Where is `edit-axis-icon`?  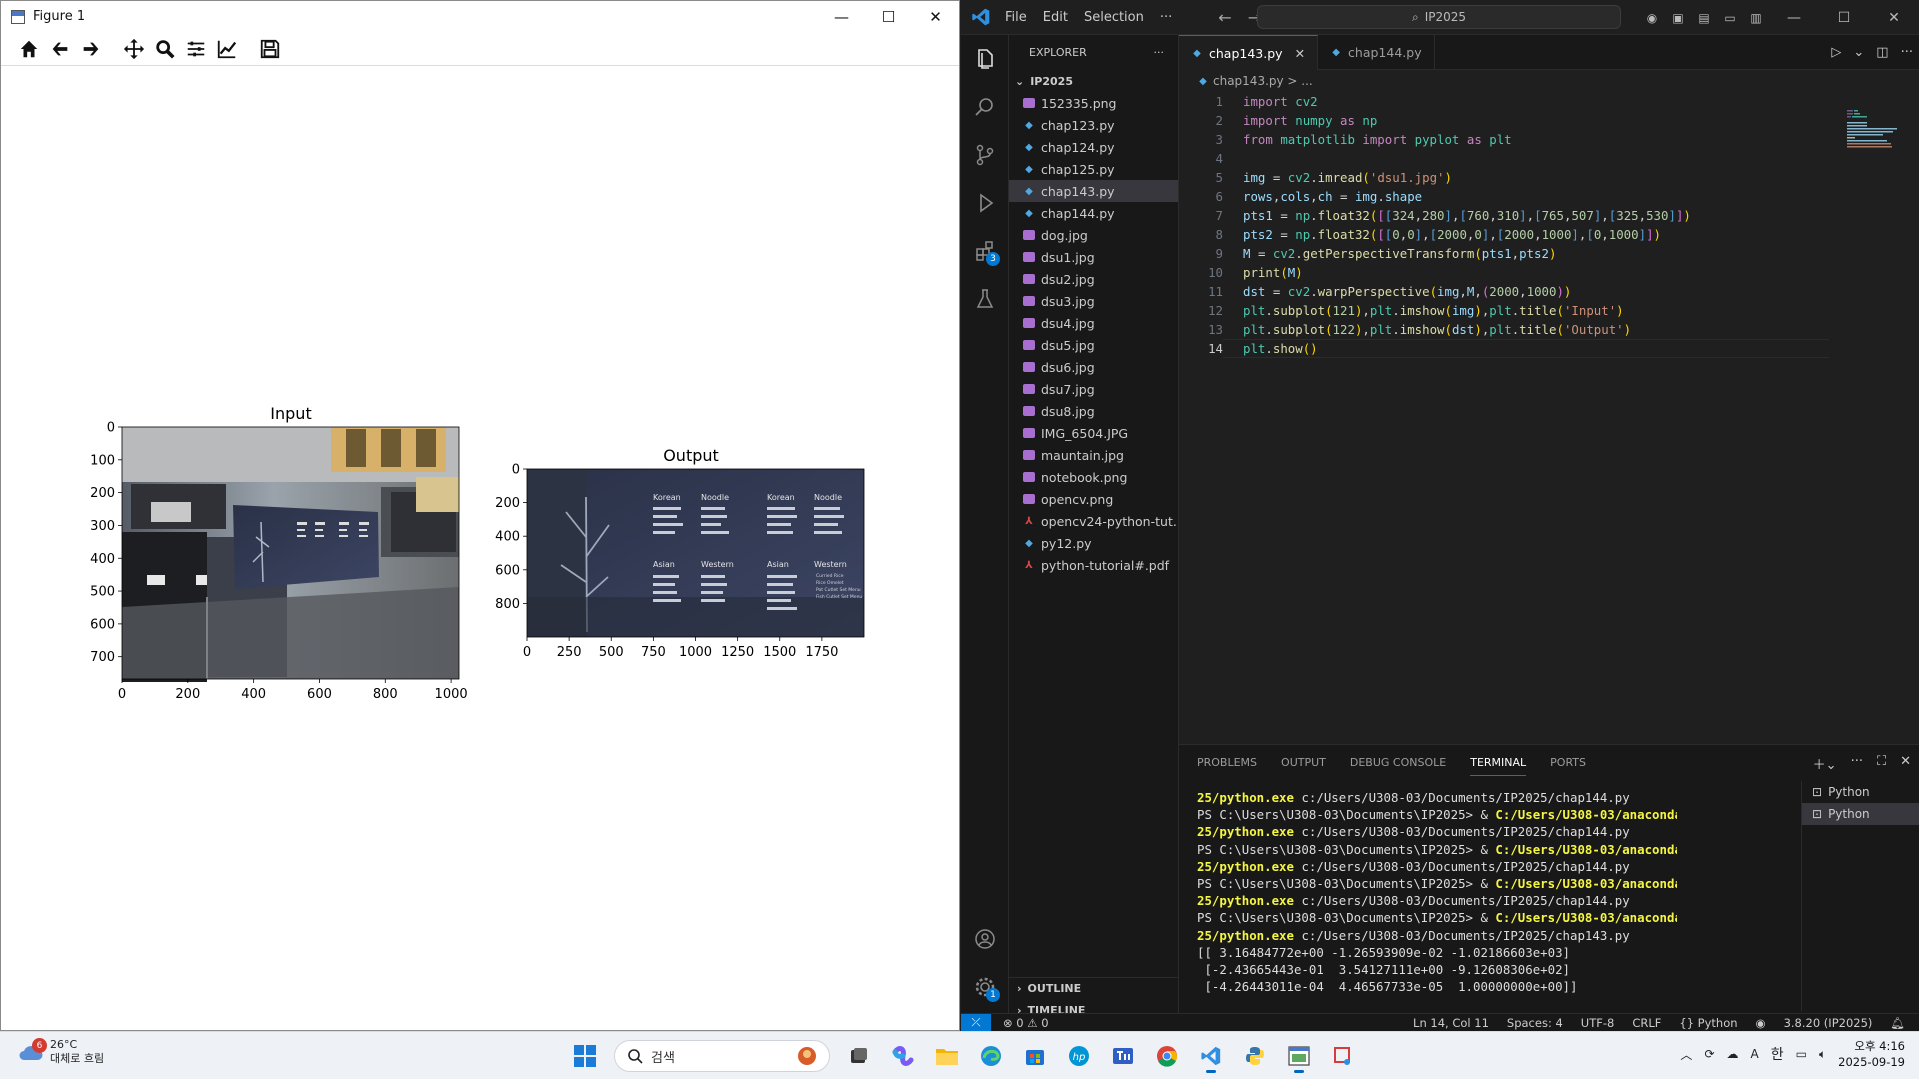 edit-axis-icon is located at coordinates (226, 48).